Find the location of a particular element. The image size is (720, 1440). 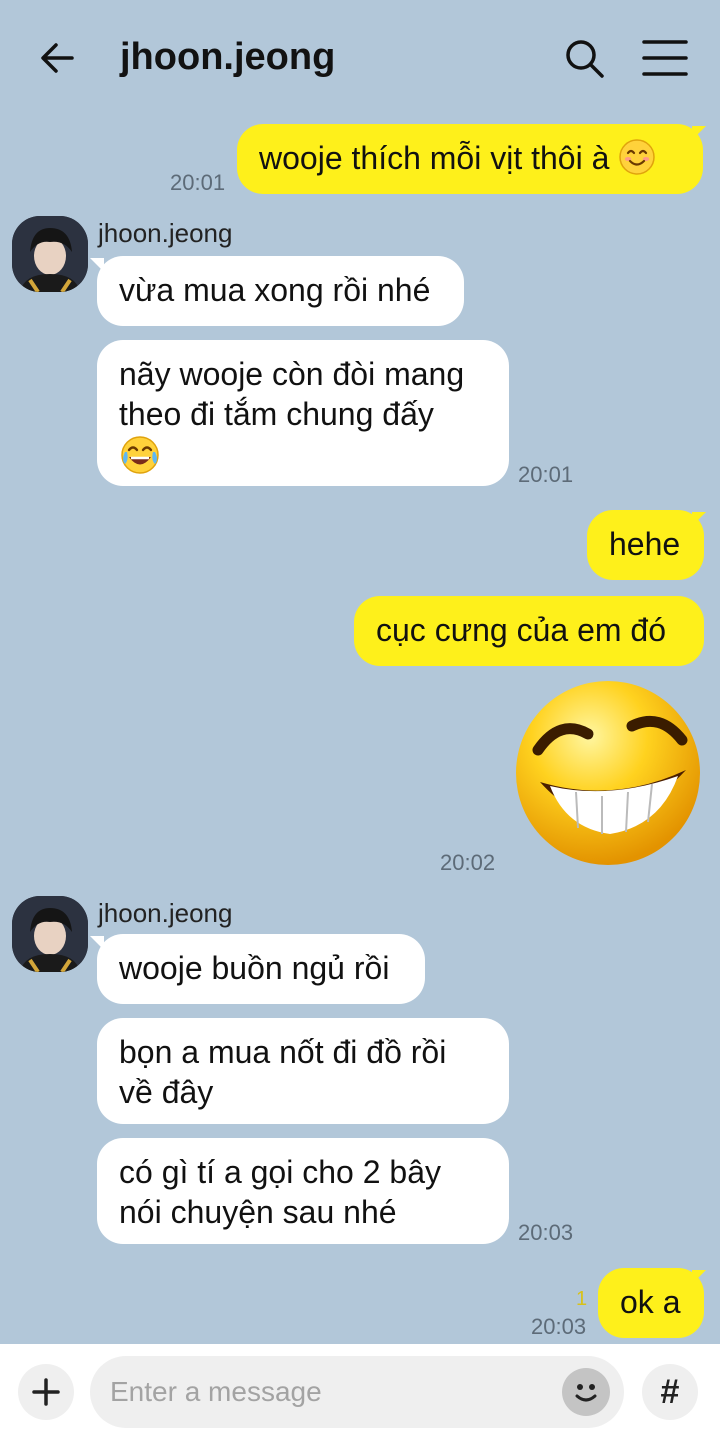

emoji-button is located at coordinates (586, 1392).